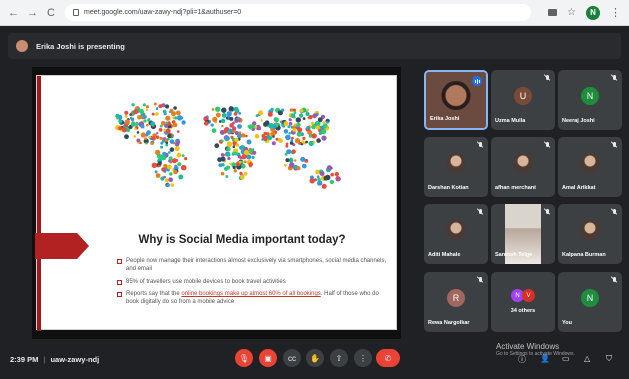 This screenshot has height=379, width=629. Describe the element at coordinates (339, 358) in the screenshot. I see `present-now-button: ⇧` at that location.